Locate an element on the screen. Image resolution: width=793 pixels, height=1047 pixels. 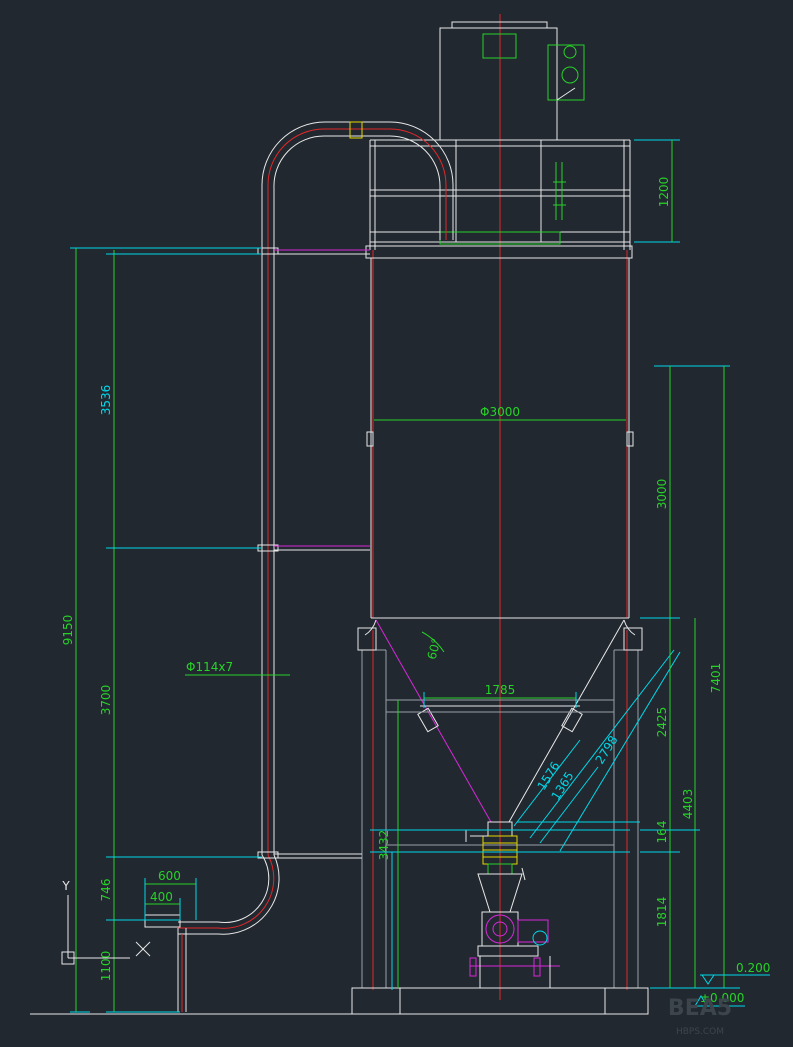
dim-164: 164 is located at coordinates (662, 832).